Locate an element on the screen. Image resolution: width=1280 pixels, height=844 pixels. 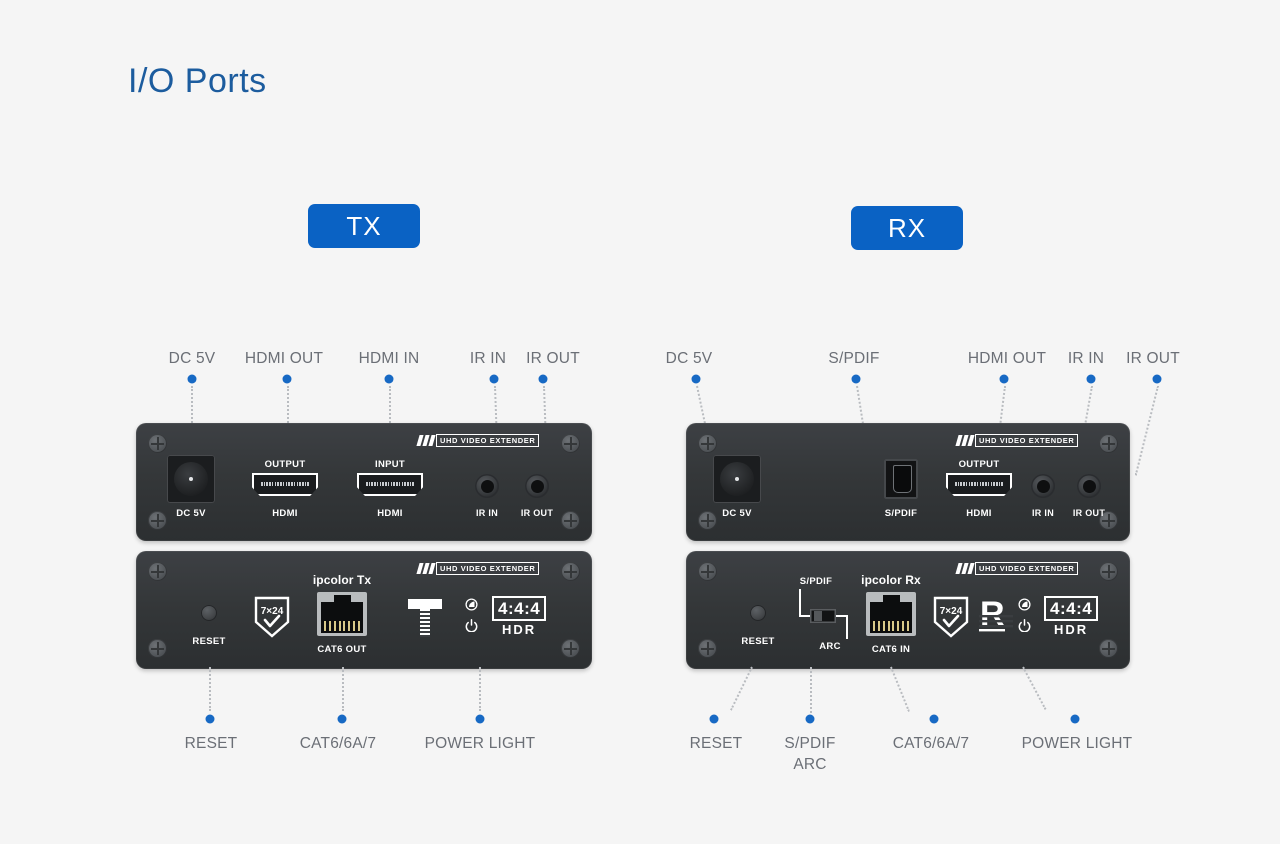
tx-badge: TX is located at coordinates (364, 226).